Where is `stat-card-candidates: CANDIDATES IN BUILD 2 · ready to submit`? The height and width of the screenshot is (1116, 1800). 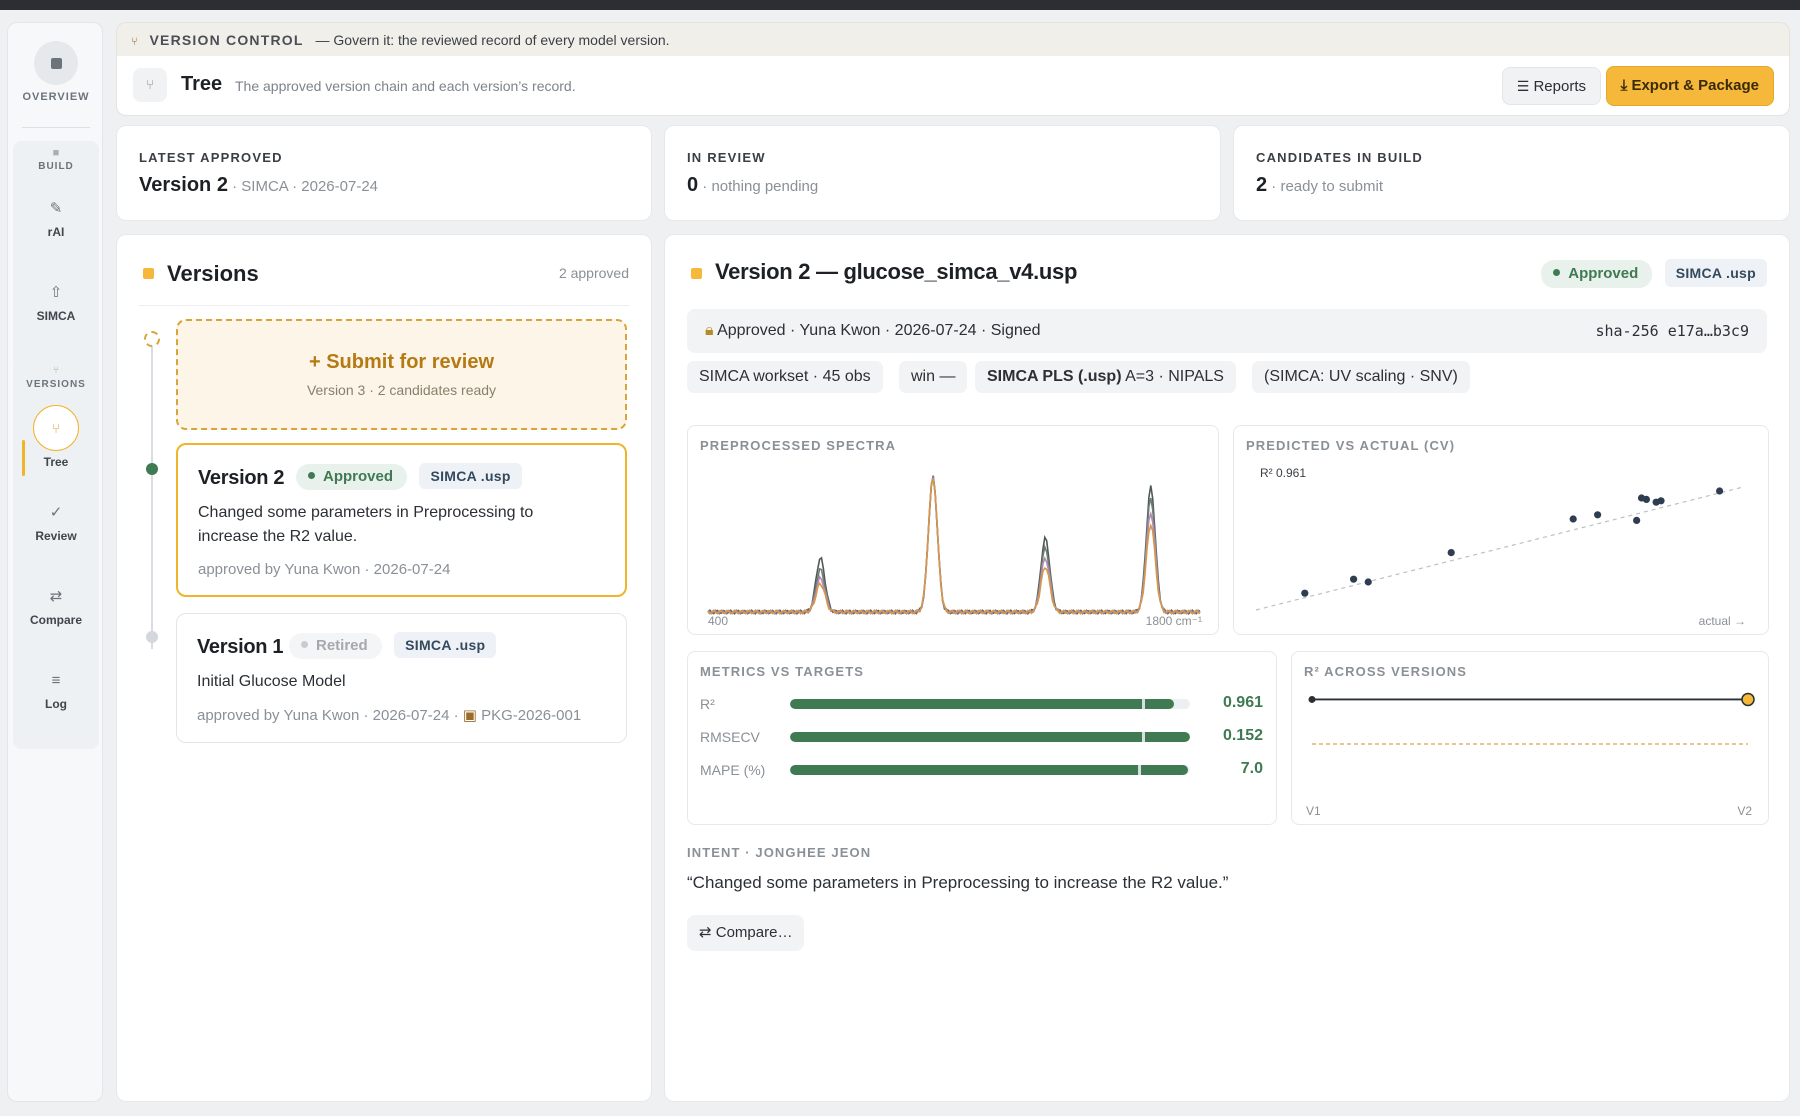
stat-card-candidates: CANDIDATES IN BUILD 2 · ready to submit is located at coordinates (1511, 173).